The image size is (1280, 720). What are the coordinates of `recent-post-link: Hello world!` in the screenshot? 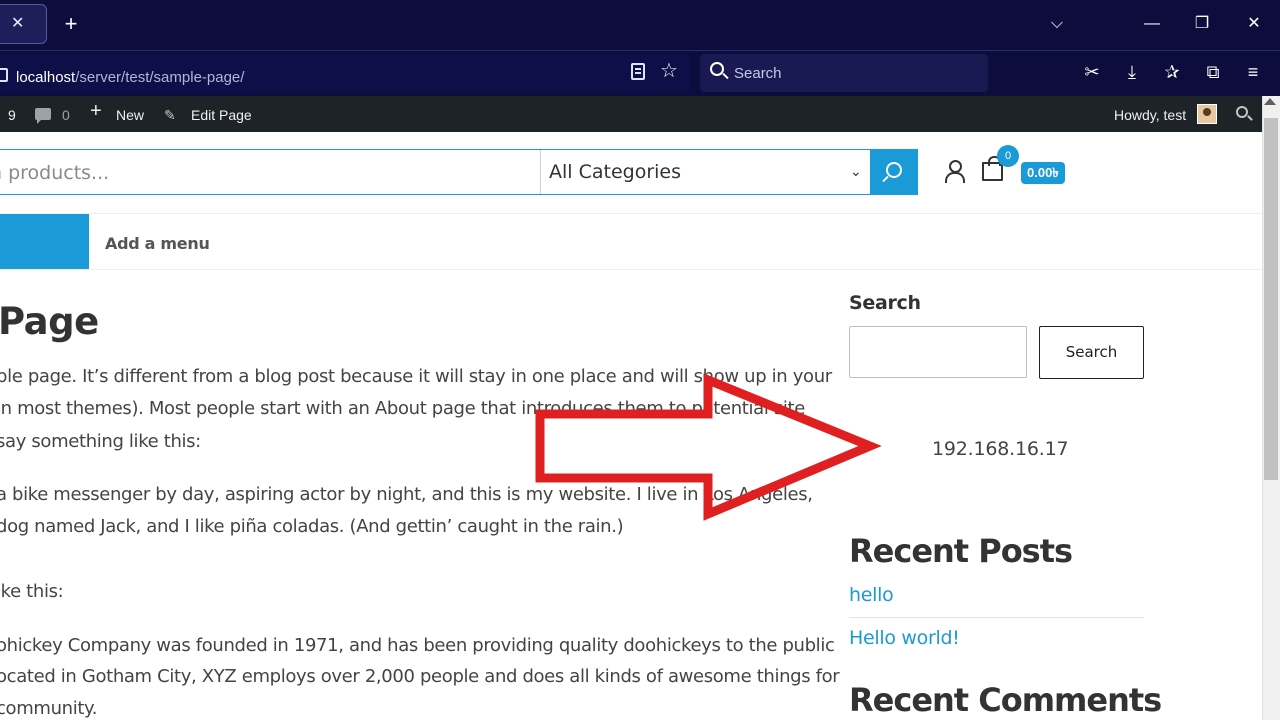 It's located at (904, 638).